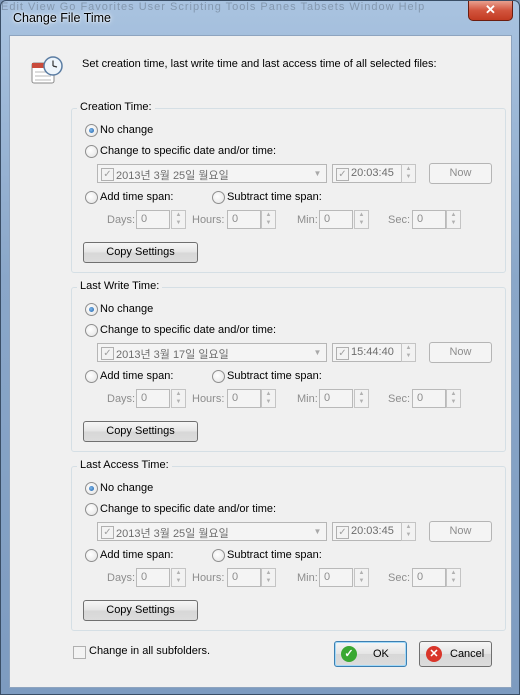  I want to click on time-picker: ✓ 15:44:40, so click(368, 352).